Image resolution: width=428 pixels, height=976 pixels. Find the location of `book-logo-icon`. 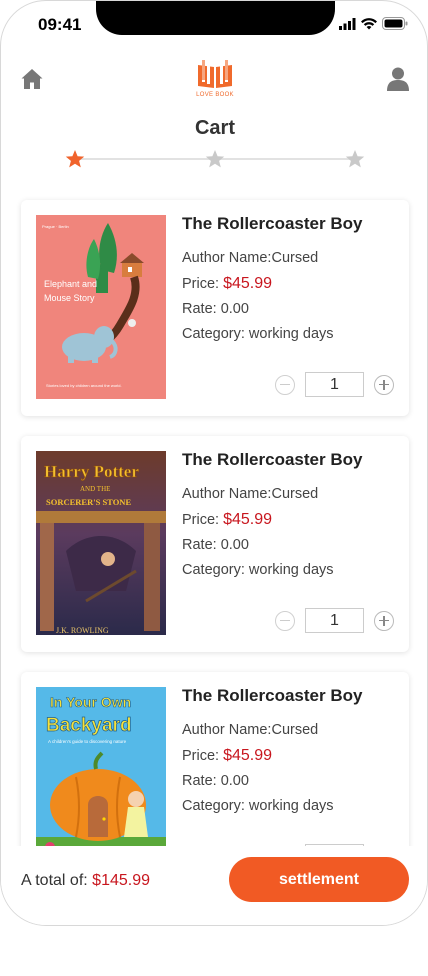

book-logo-icon is located at coordinates (215, 74).